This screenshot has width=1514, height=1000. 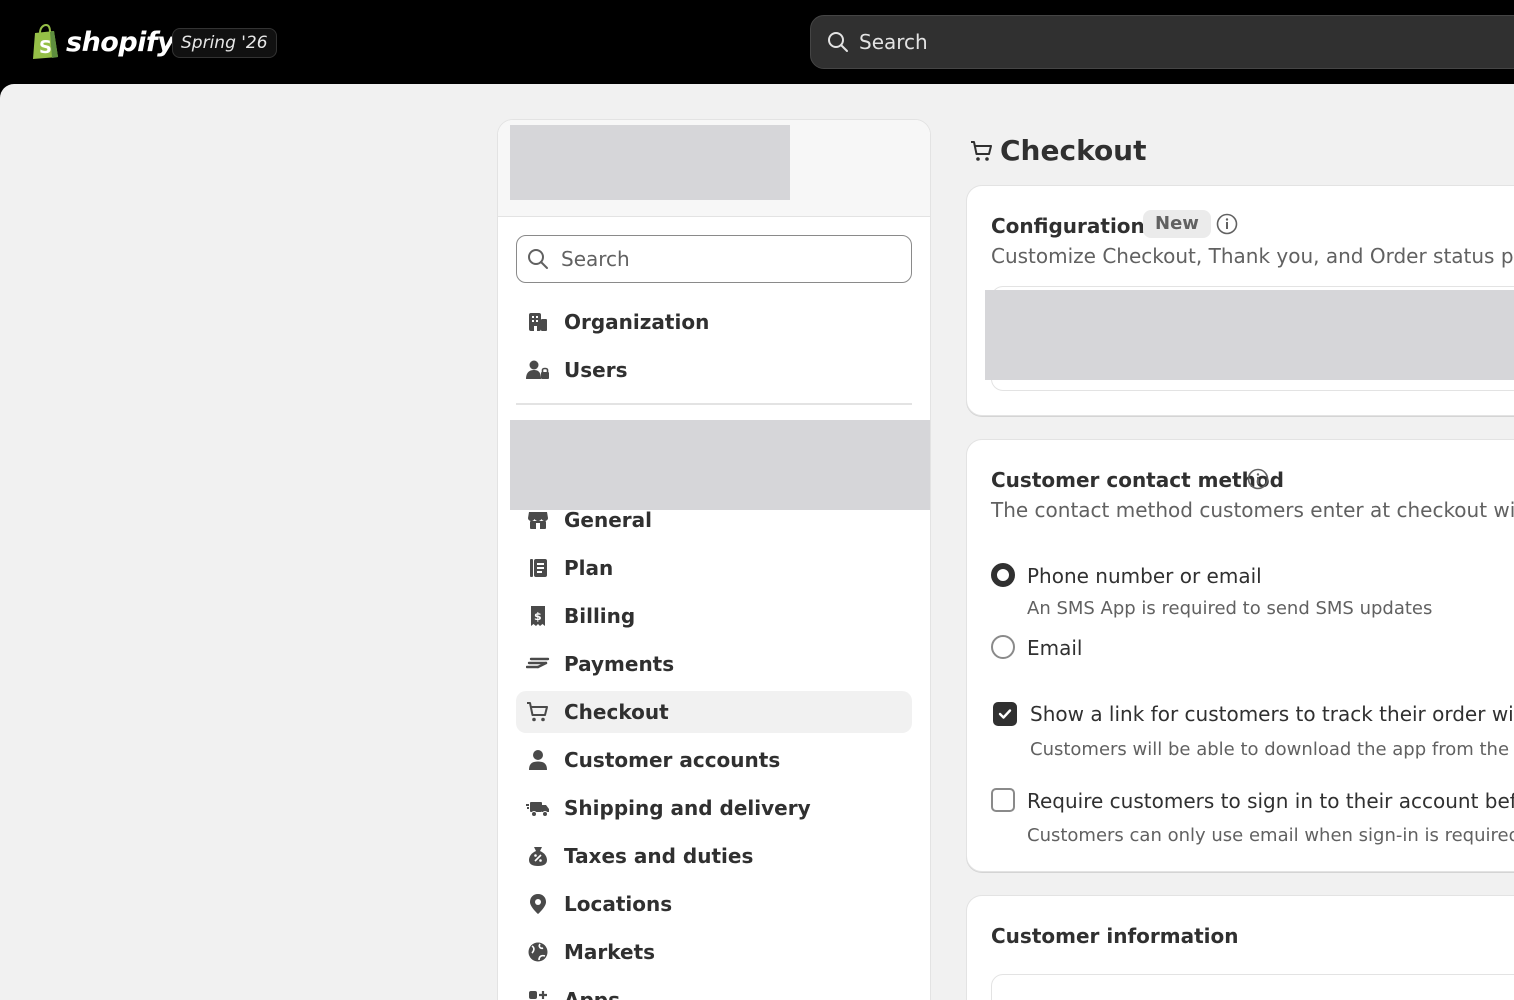 I want to click on email-label: Email, so click(x=1055, y=648).